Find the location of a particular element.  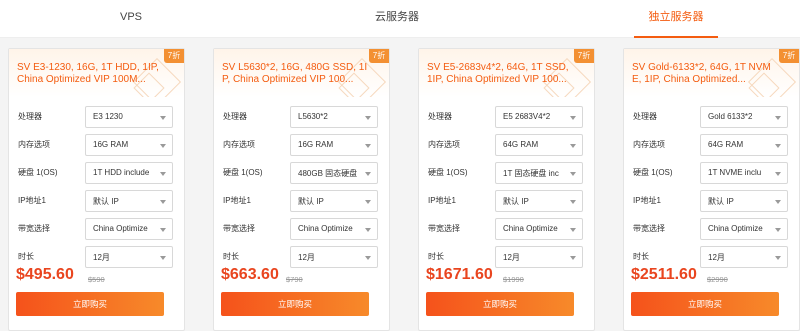

option-row-disk: 硬盘 1(OS) 480GB 固态硬盘 is located at coordinates (301, 173).